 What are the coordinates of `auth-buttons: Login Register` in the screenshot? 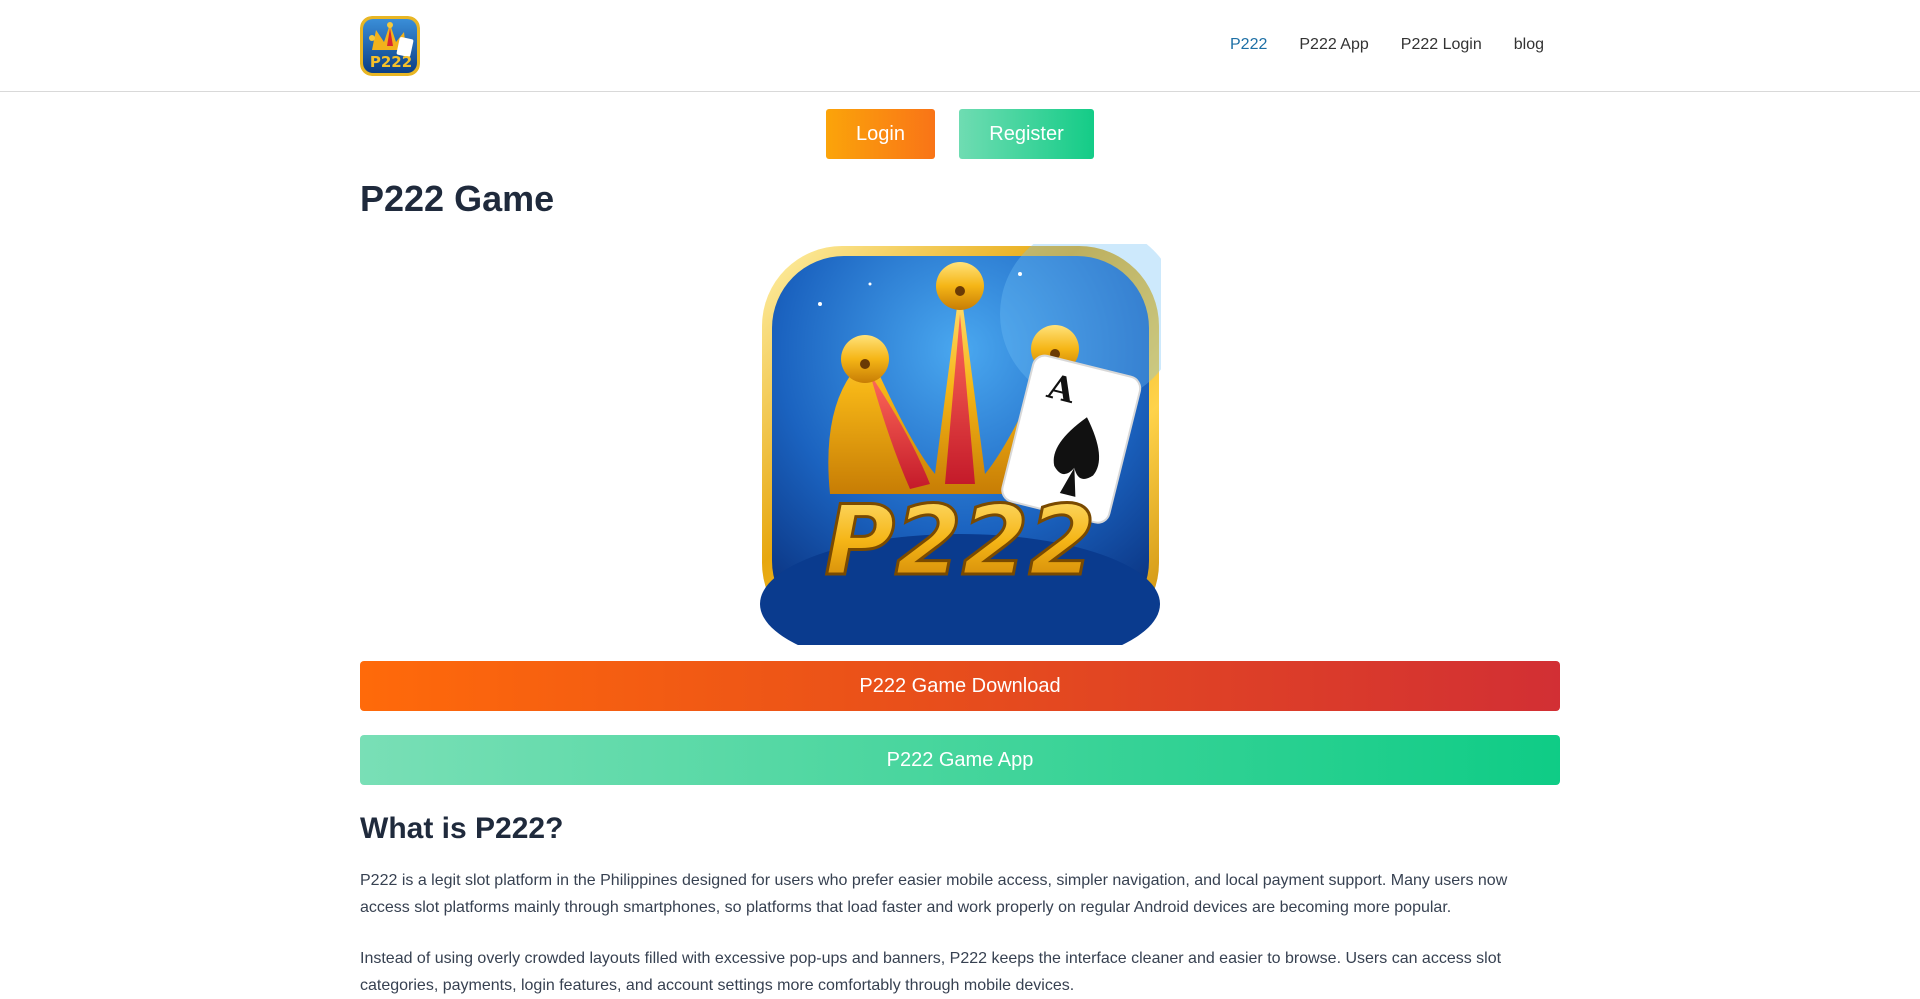 It's located at (960, 134).